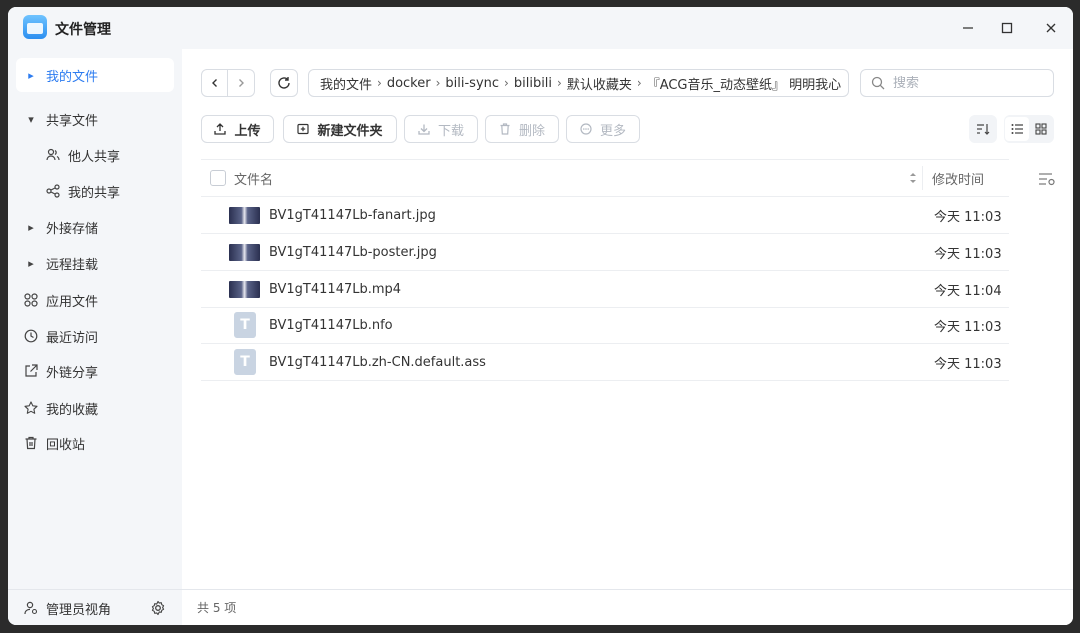  I want to click on view-toggle, so click(1029, 129).